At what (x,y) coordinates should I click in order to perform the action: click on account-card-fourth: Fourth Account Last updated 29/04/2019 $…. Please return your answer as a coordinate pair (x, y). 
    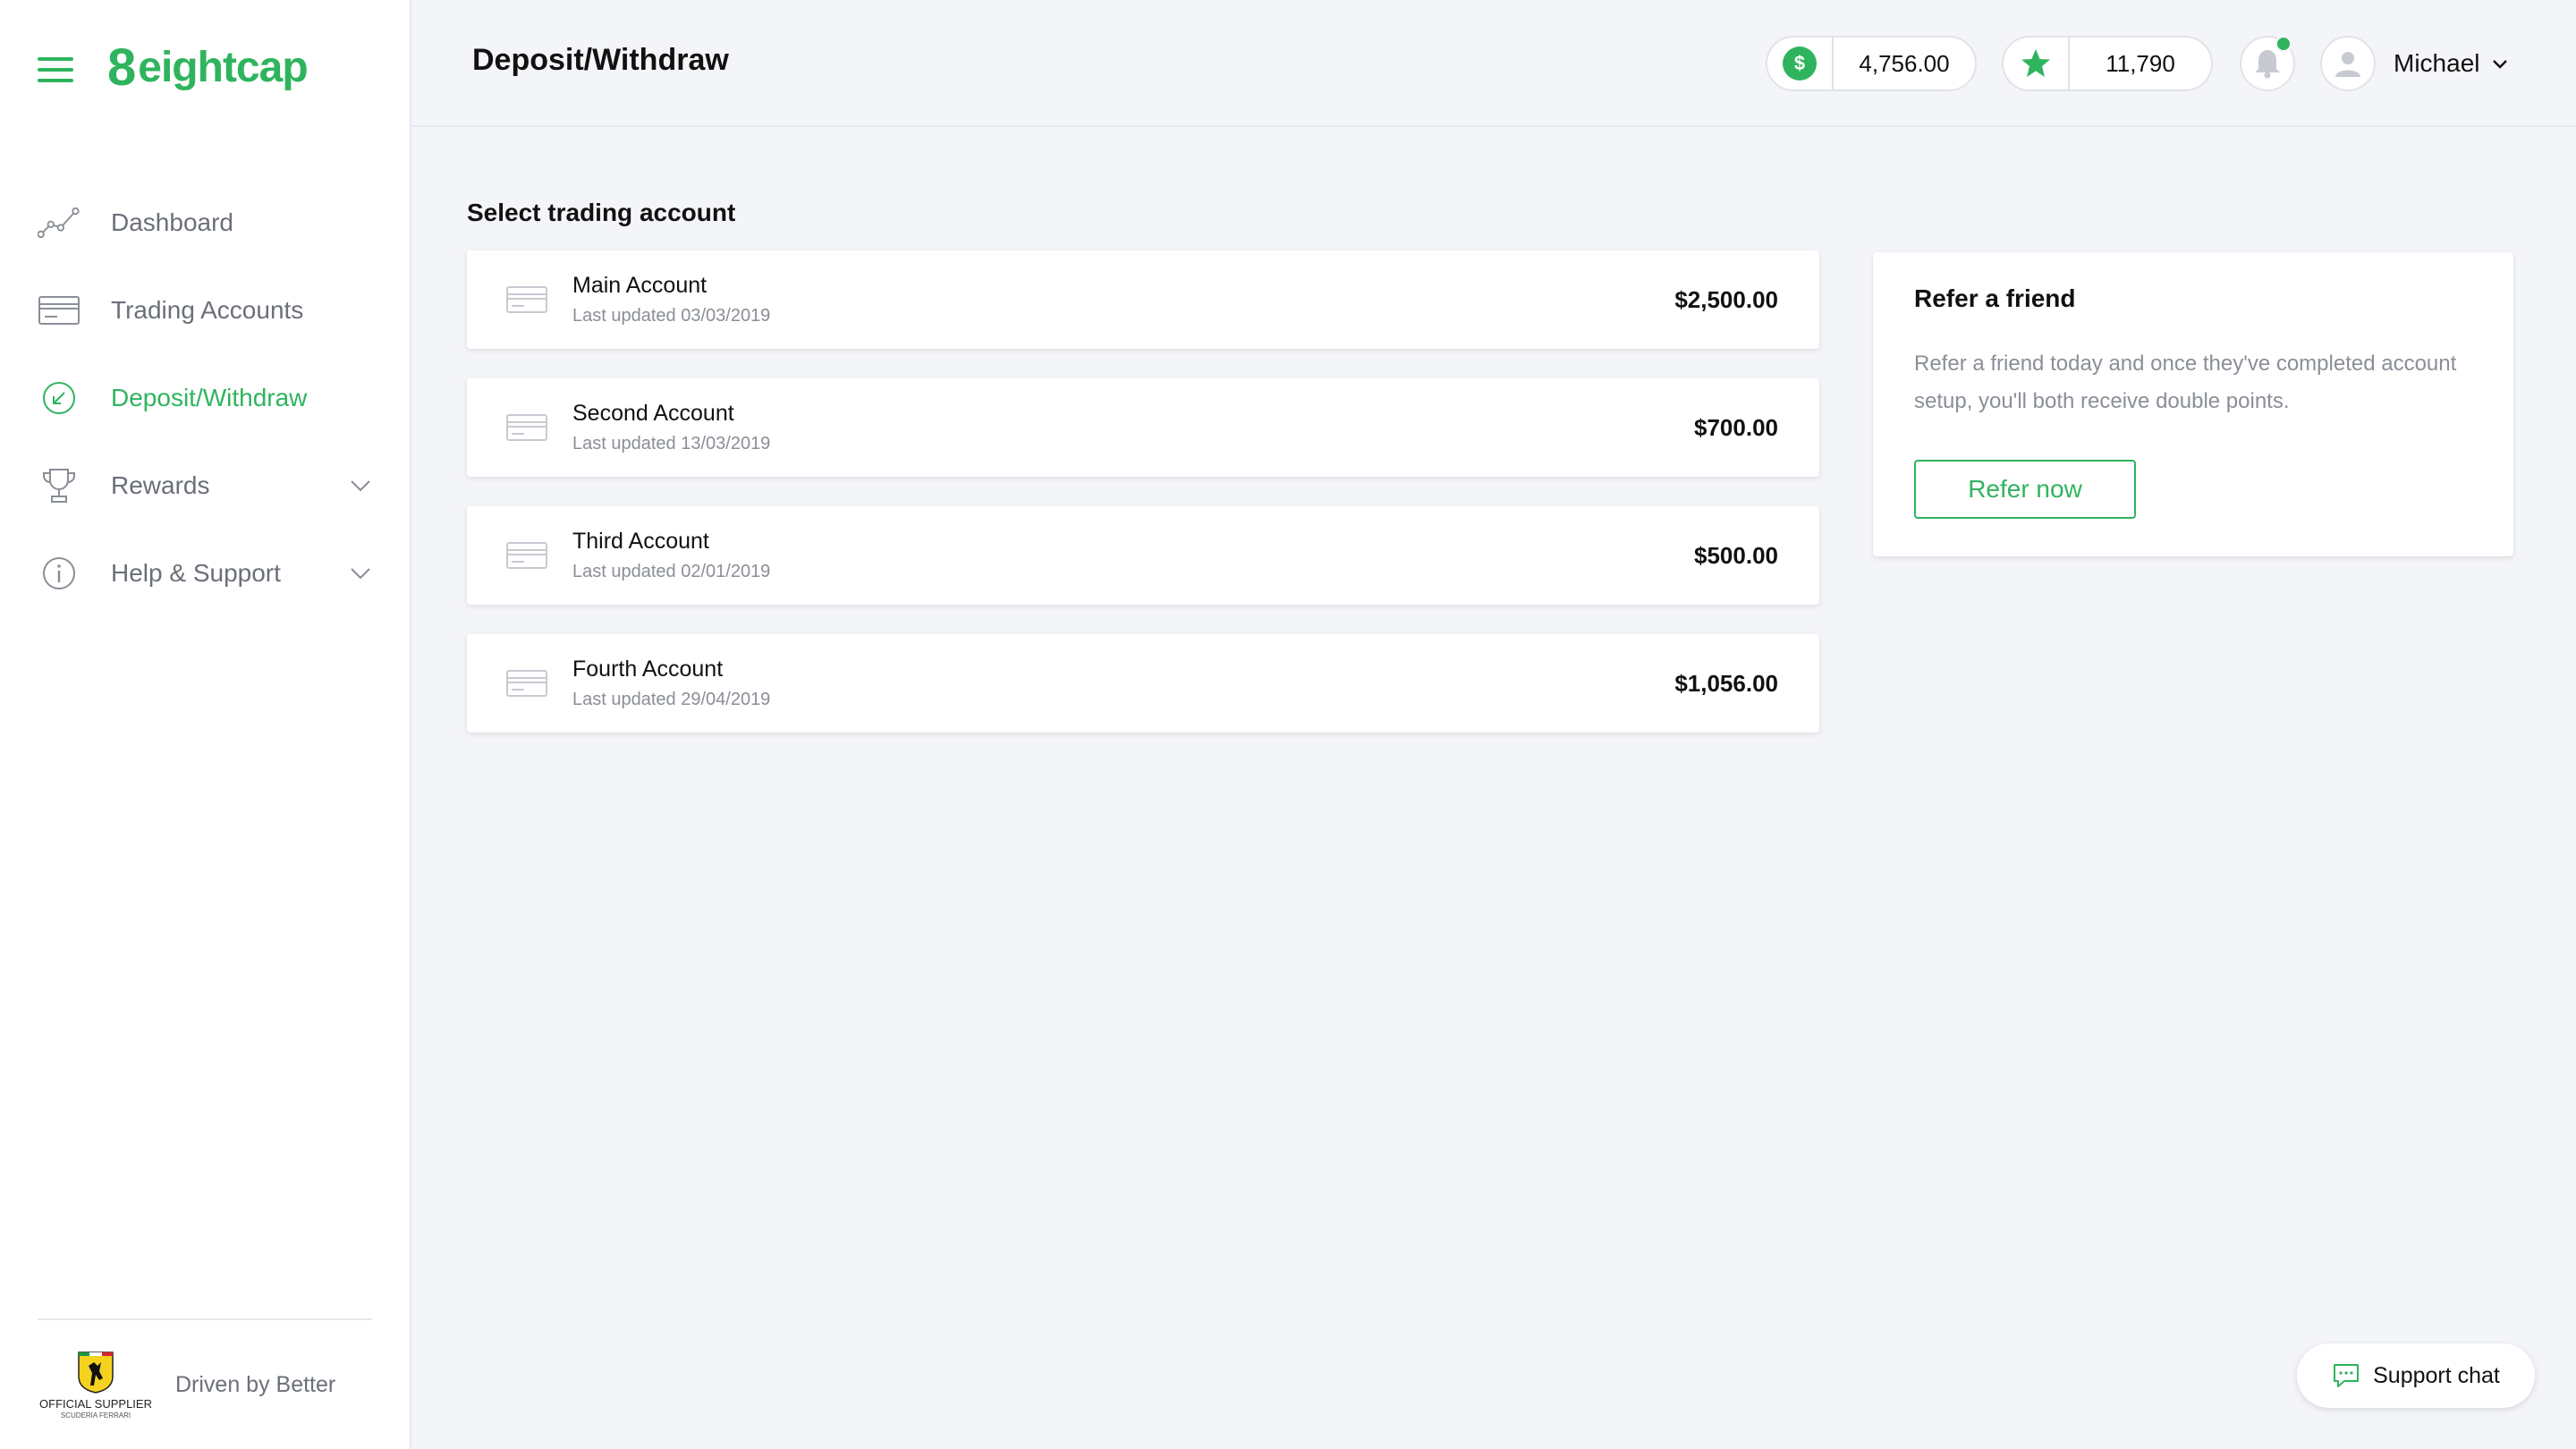
    Looking at the image, I should click on (1143, 683).